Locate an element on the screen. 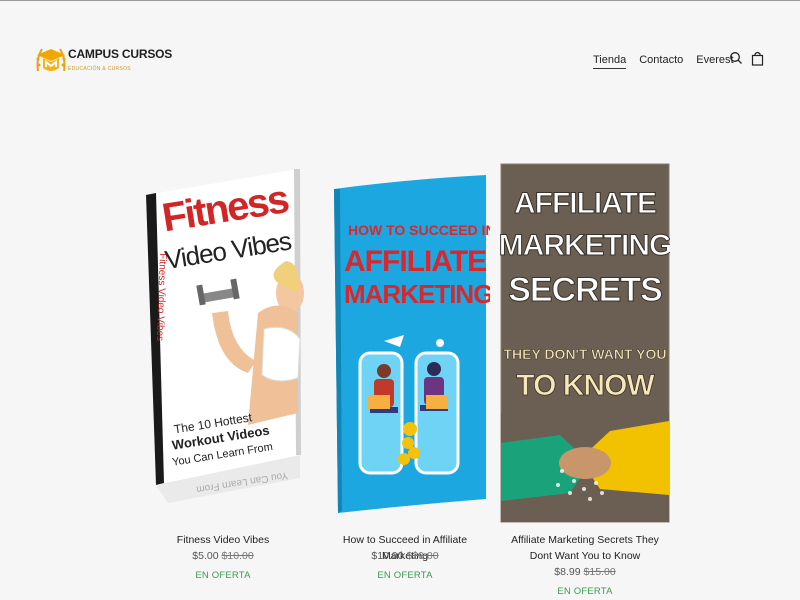 The height and width of the screenshot is (600, 800). cover-title: SECRETS is located at coordinates (585, 290).